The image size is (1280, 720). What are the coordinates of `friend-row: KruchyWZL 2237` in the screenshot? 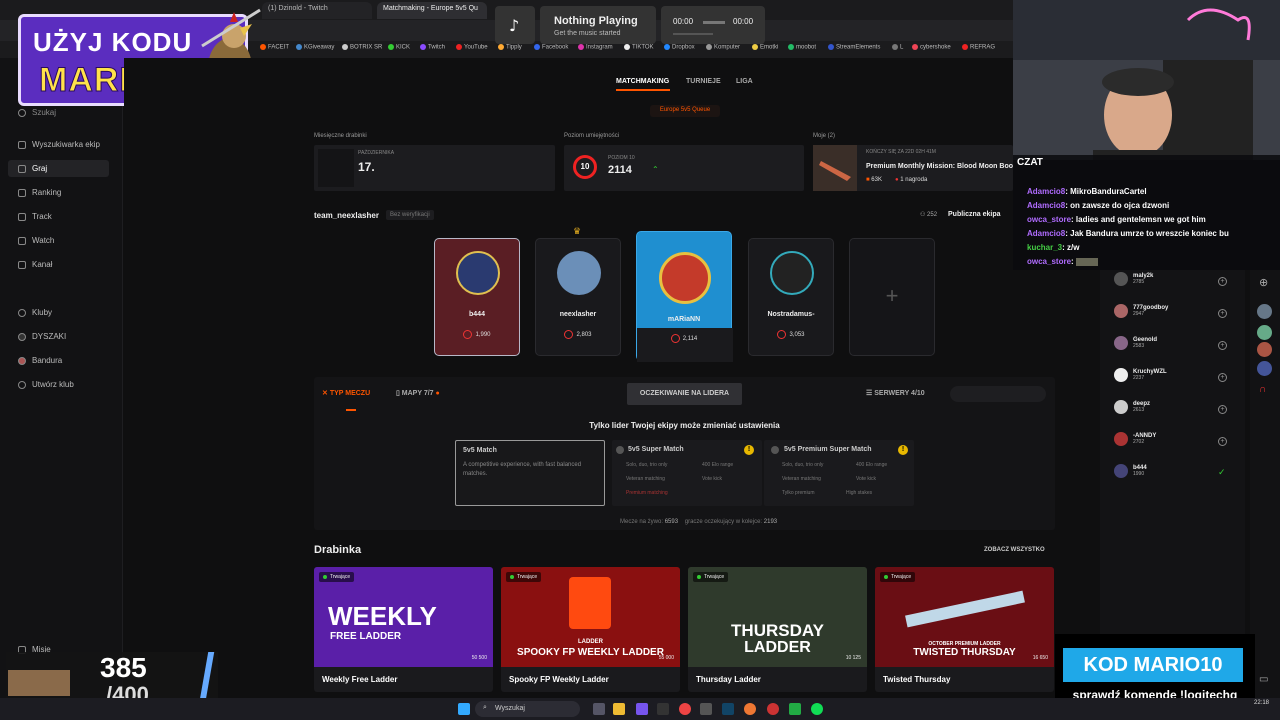 It's located at (1140, 375).